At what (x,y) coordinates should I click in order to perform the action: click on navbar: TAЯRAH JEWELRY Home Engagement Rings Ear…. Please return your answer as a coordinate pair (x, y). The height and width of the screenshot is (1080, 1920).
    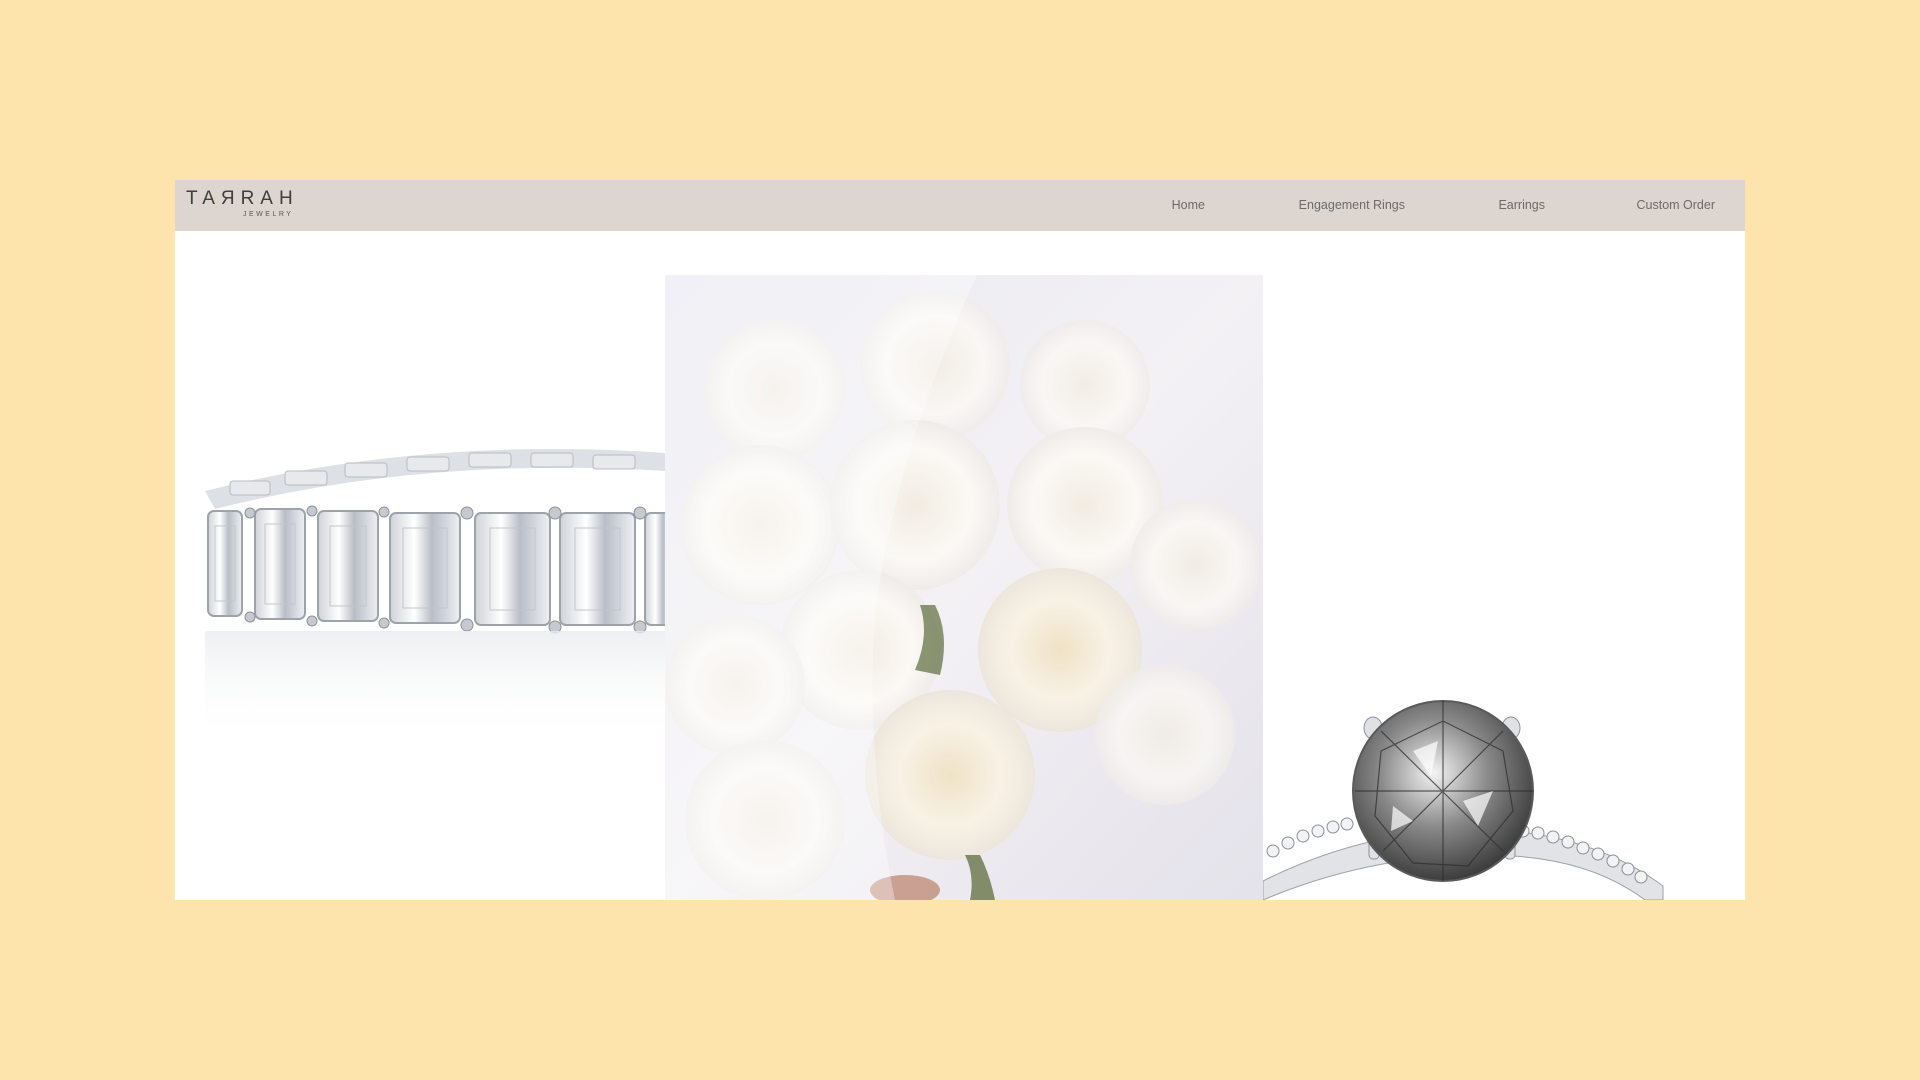
    Looking at the image, I should click on (960, 205).